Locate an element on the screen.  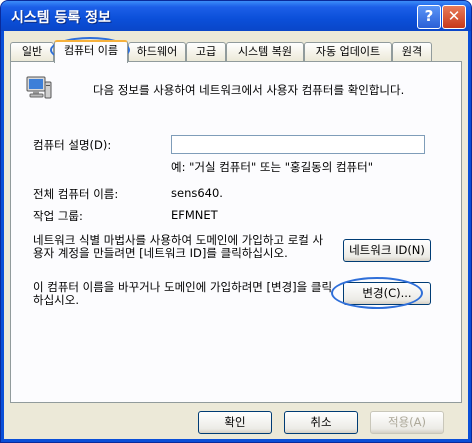
cancel-button: 취소 is located at coordinates (321, 422).